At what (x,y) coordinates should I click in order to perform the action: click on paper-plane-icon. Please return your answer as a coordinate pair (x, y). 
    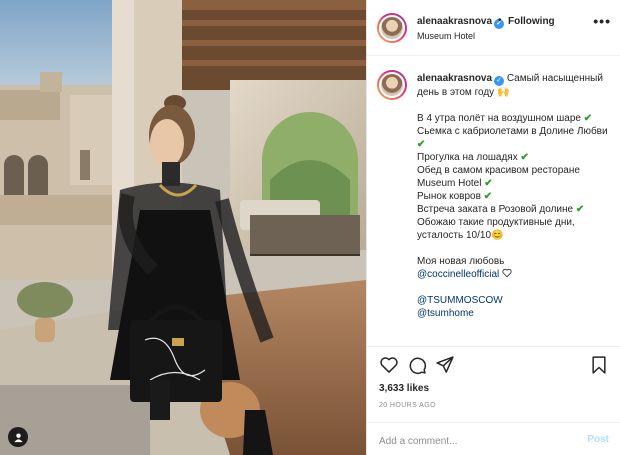
    Looking at the image, I should click on (445, 365).